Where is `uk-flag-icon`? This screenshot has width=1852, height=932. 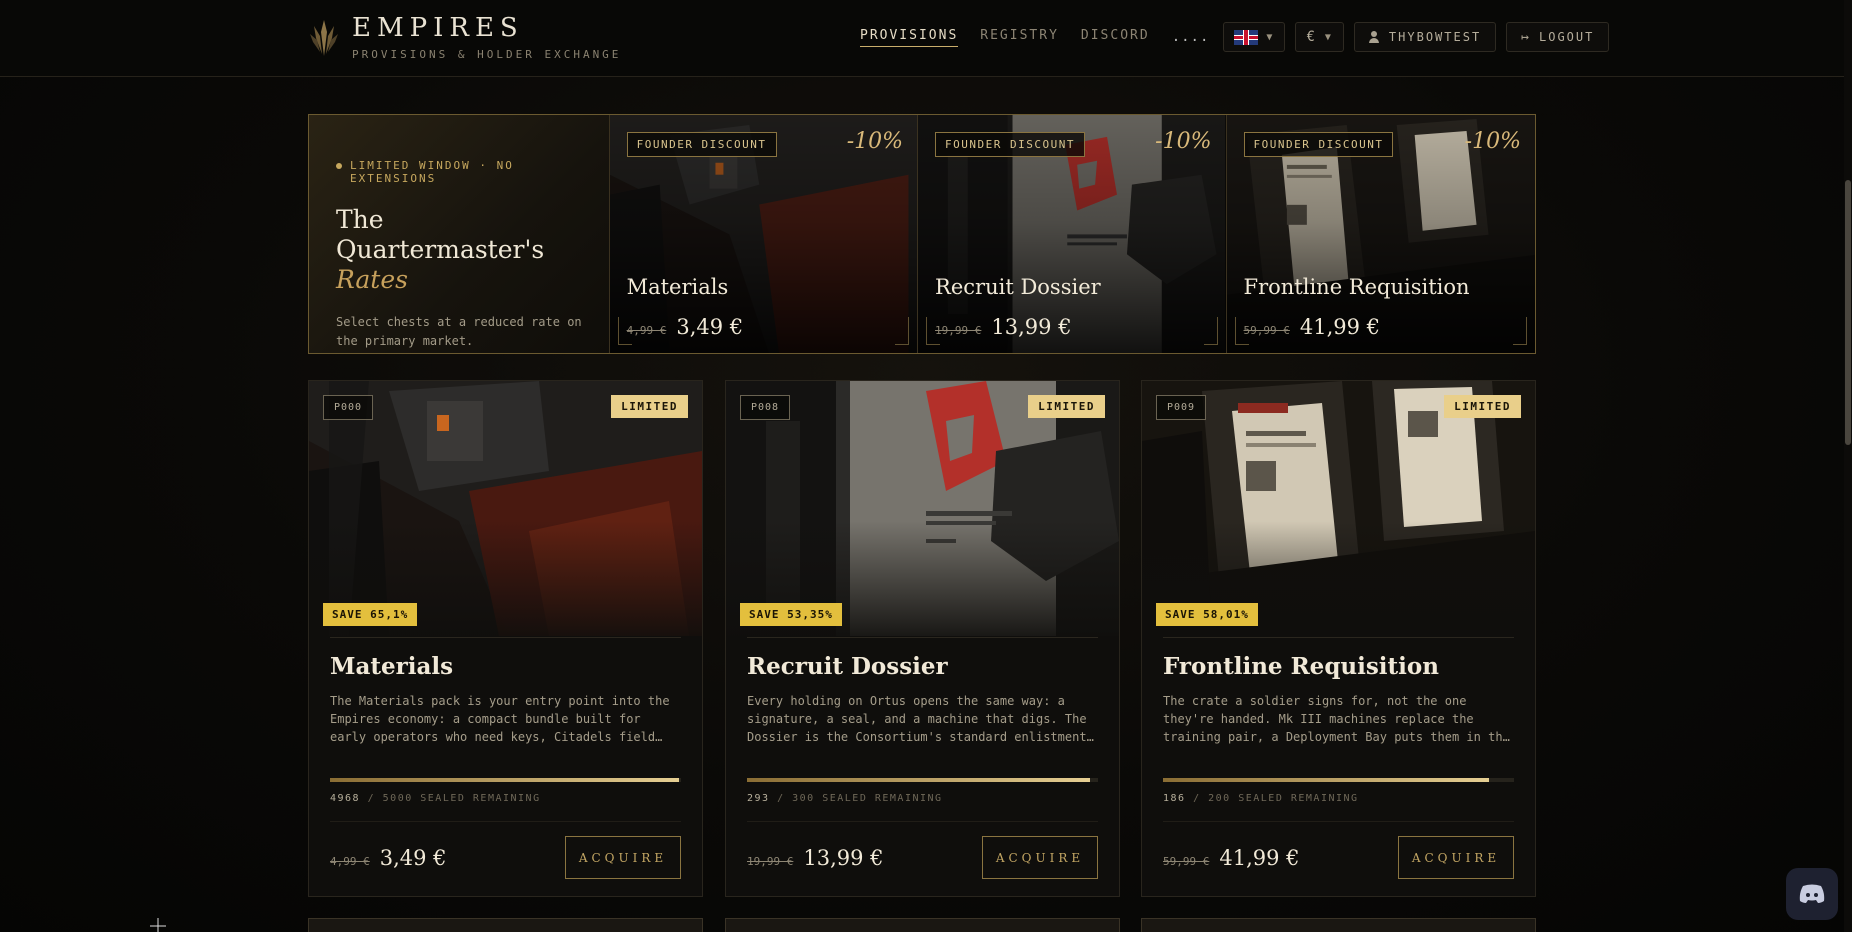
uk-flag-icon is located at coordinates (1246, 37).